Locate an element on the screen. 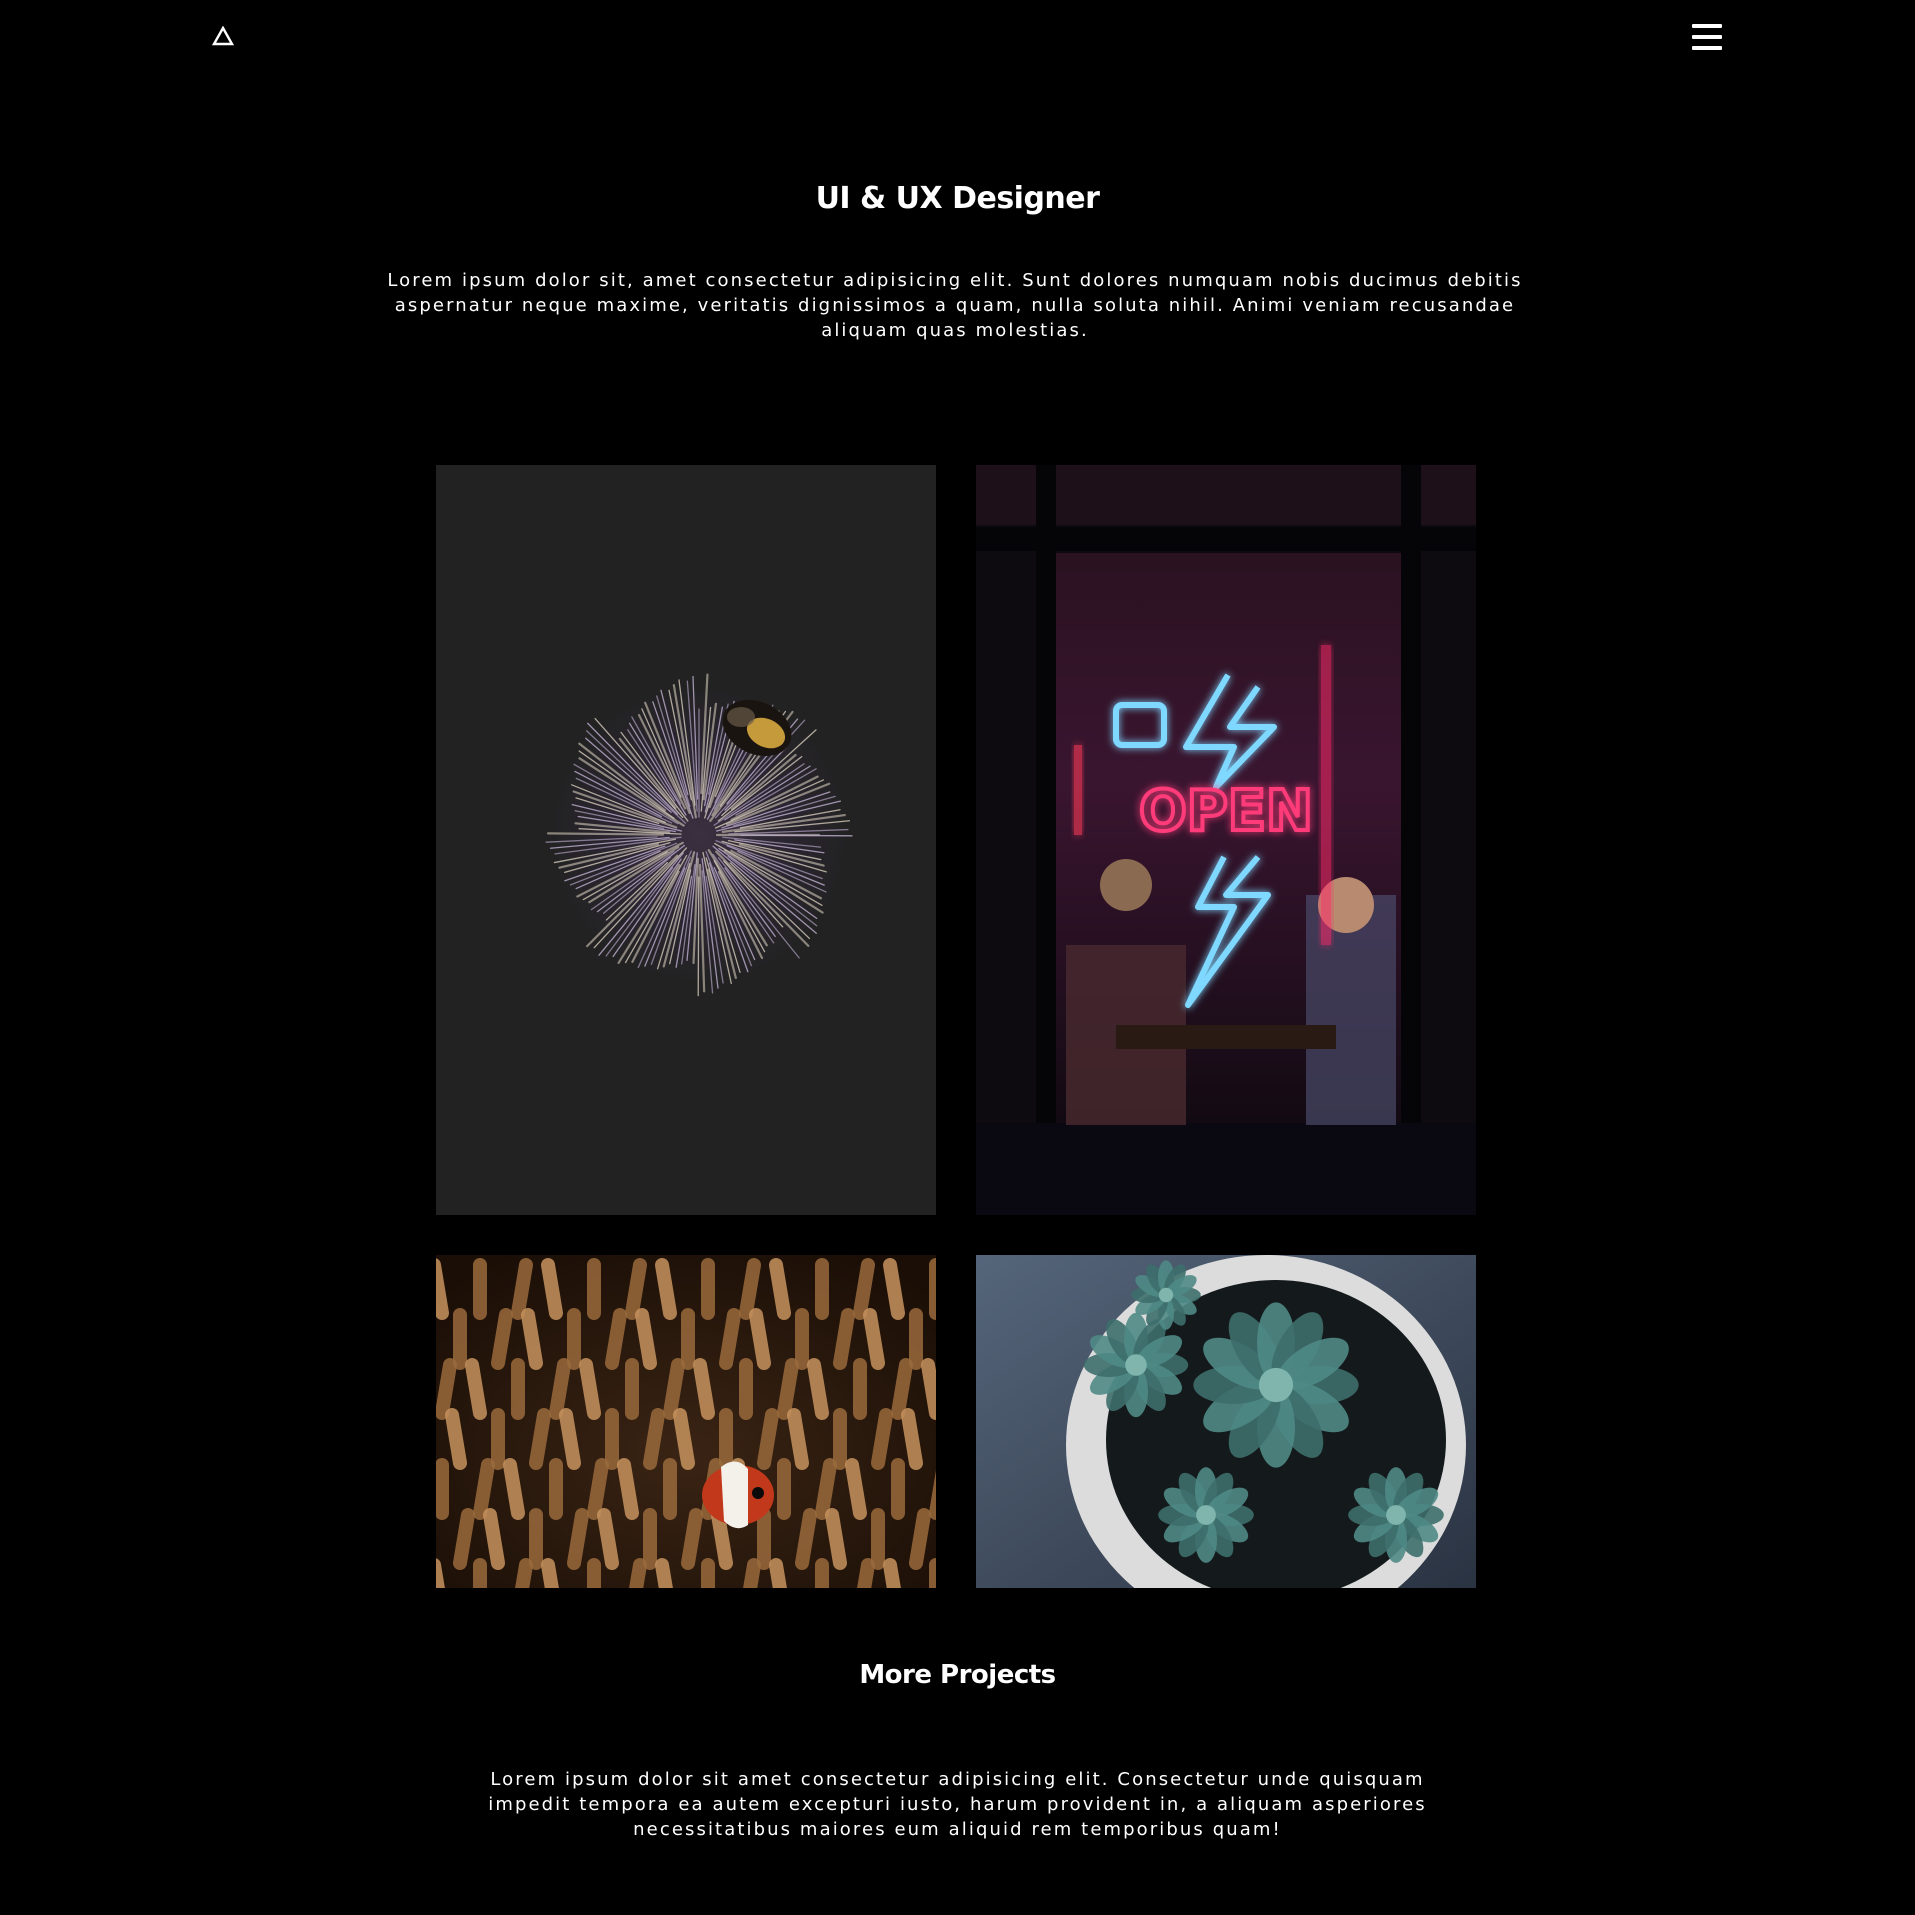 The width and height of the screenshot is (1915, 1915). hamburger-menu-icon is located at coordinates (1707, 37).